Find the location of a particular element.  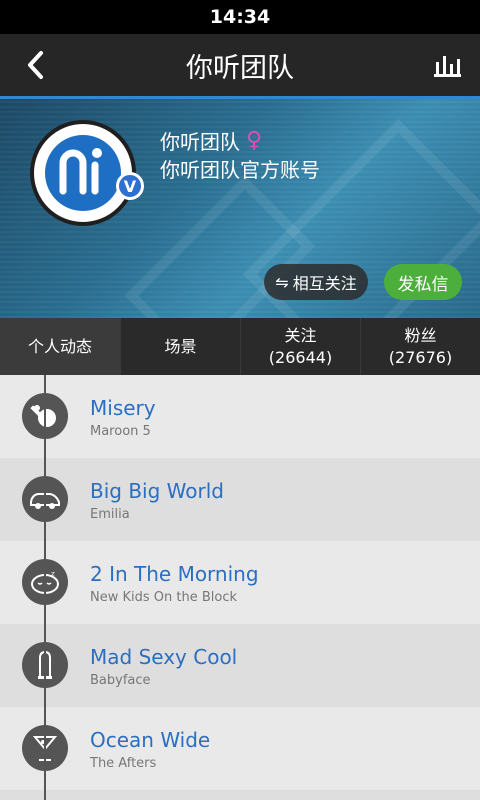

feed-item: Ocean Wide The Afters is located at coordinates (240, 748).